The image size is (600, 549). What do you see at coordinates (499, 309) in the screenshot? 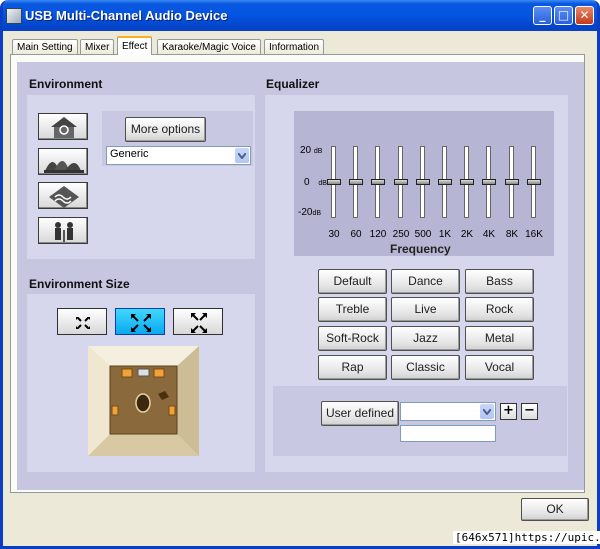
I see `preset-rock-button: Rock` at bounding box center [499, 309].